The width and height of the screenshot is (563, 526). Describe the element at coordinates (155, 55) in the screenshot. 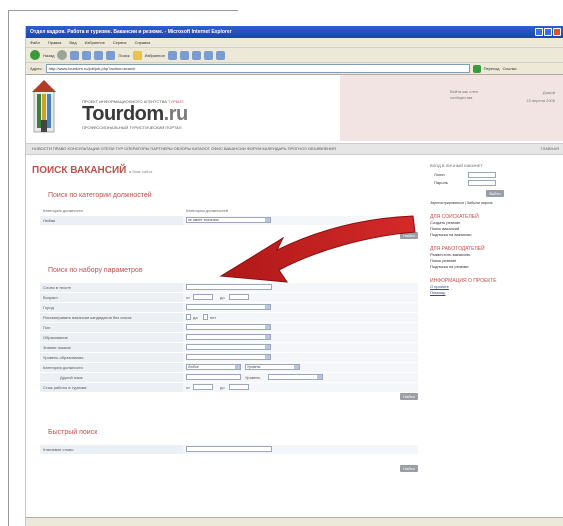

I see `favorites-label: Избранное` at that location.